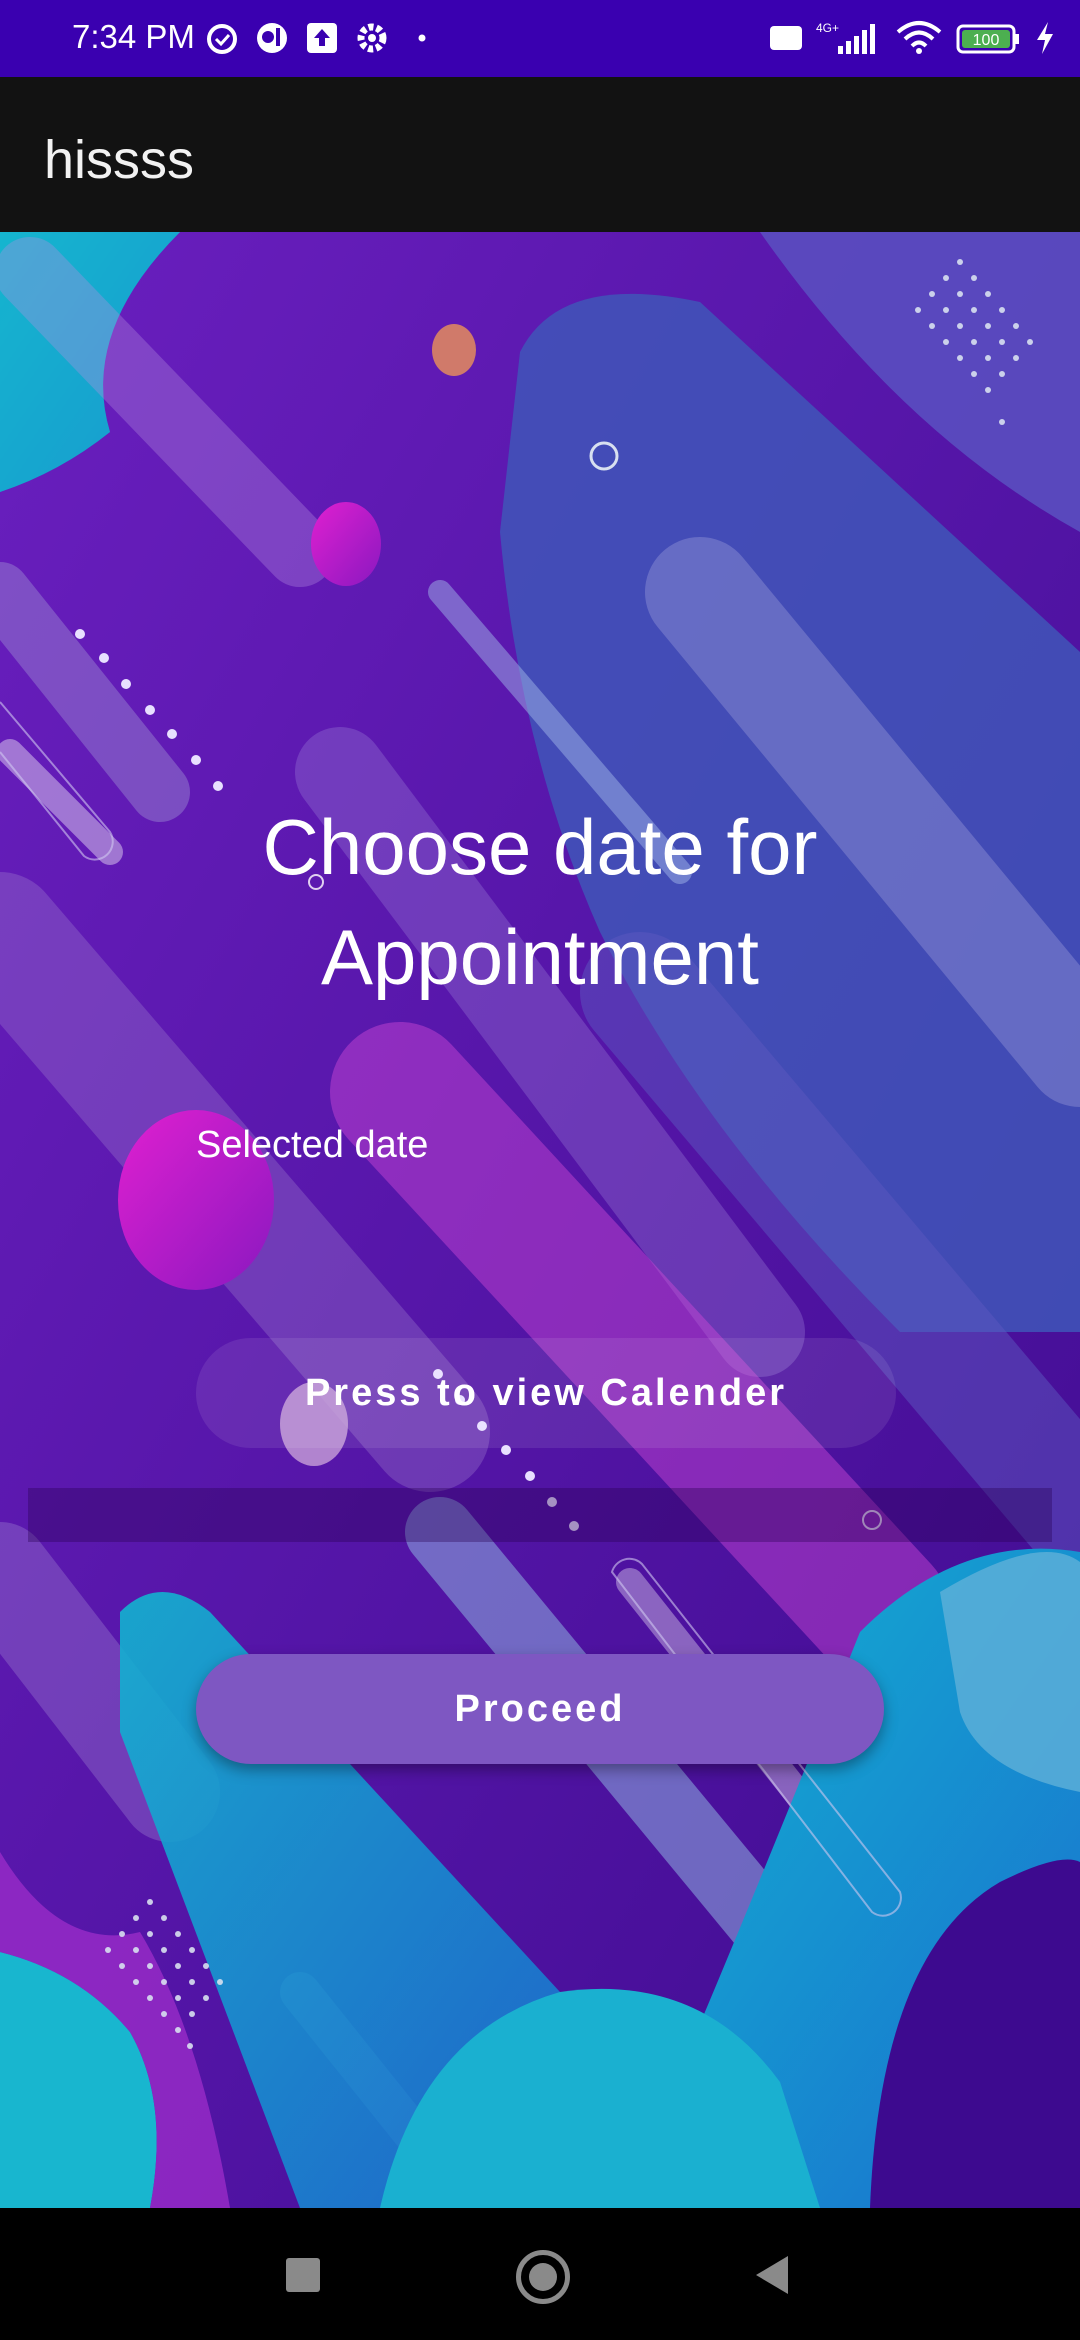 Image resolution: width=1080 pixels, height=2340 pixels. I want to click on battery-icon: 100, so click(989, 38).